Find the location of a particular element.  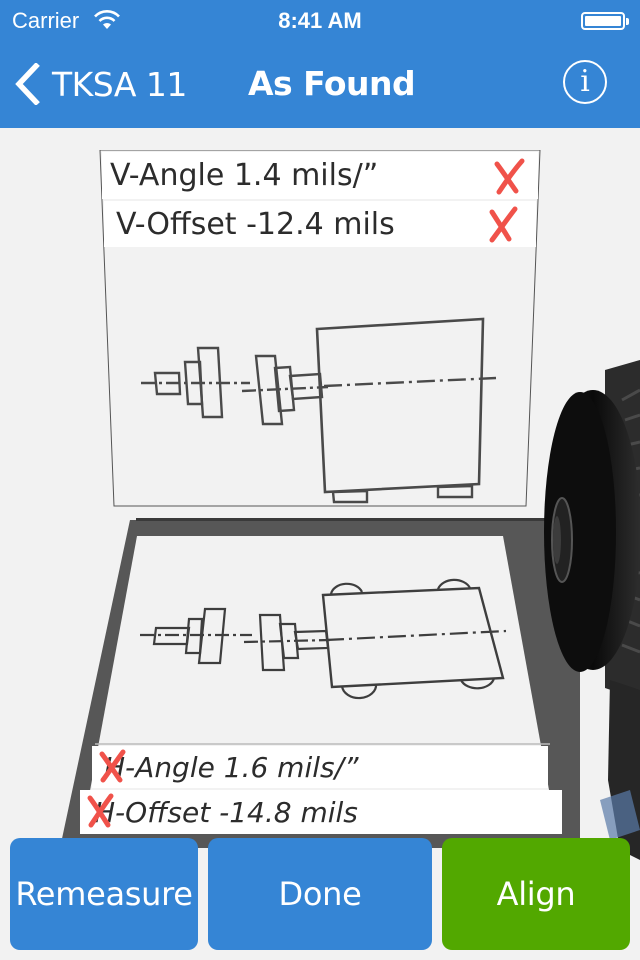

v-angle-row: V-Angle 1.4 mils/” is located at coordinates (320, 175).